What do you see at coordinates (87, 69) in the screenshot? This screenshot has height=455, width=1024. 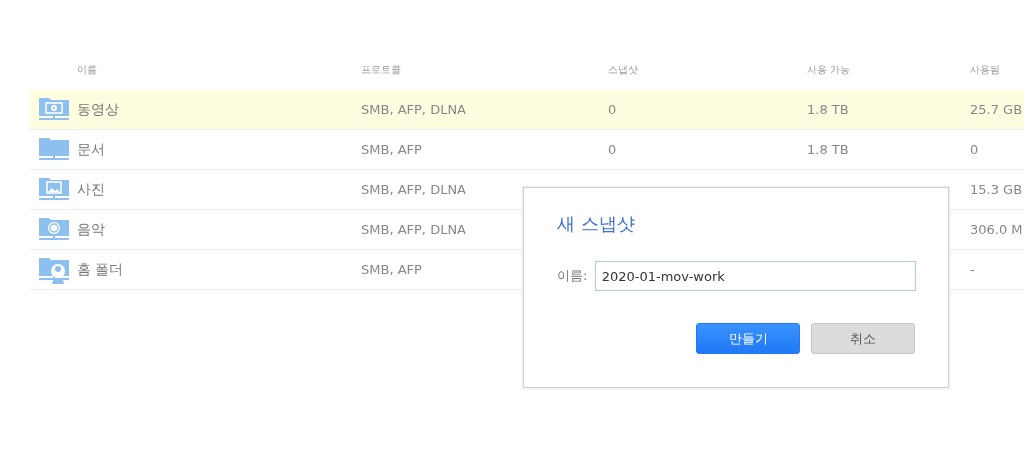 I see `column-header: 이름` at bounding box center [87, 69].